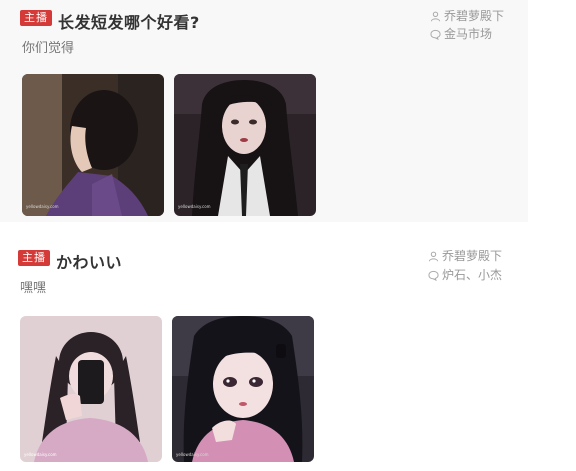 This screenshot has width=576, height=471. I want to click on photo-mirror-selfie-icon: yellowdaisy.com, so click(91, 389).